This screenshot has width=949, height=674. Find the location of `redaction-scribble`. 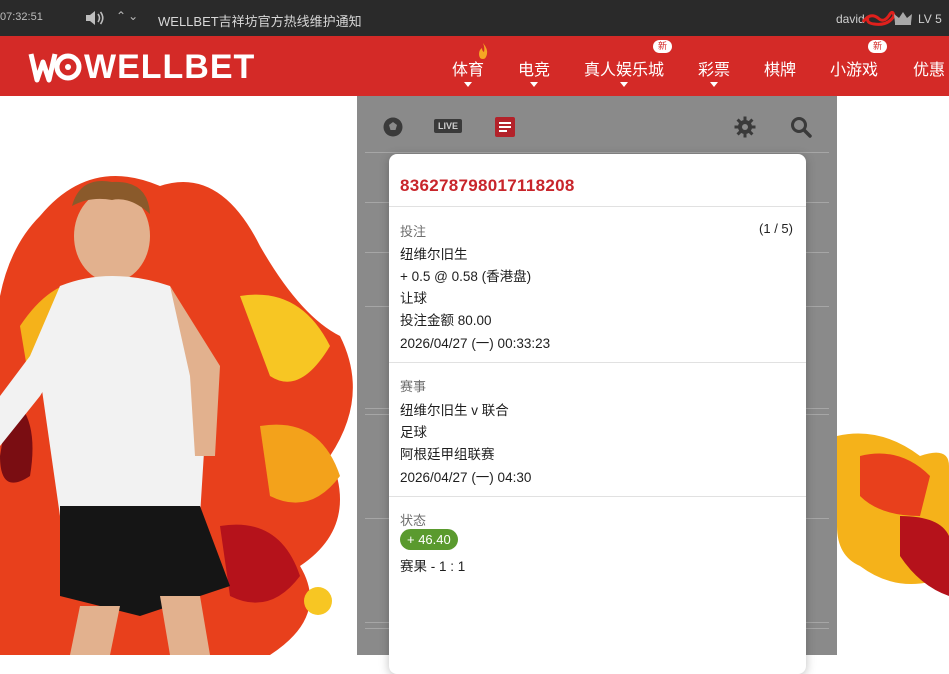

redaction-scribble is located at coordinates (878, 18).